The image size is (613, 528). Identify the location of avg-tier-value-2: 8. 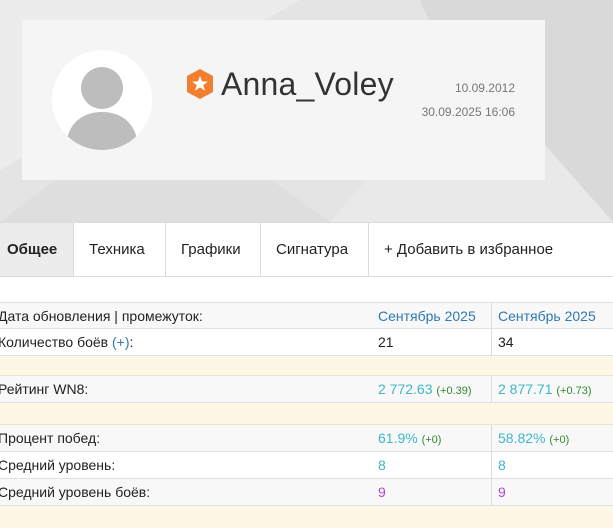
(502, 465).